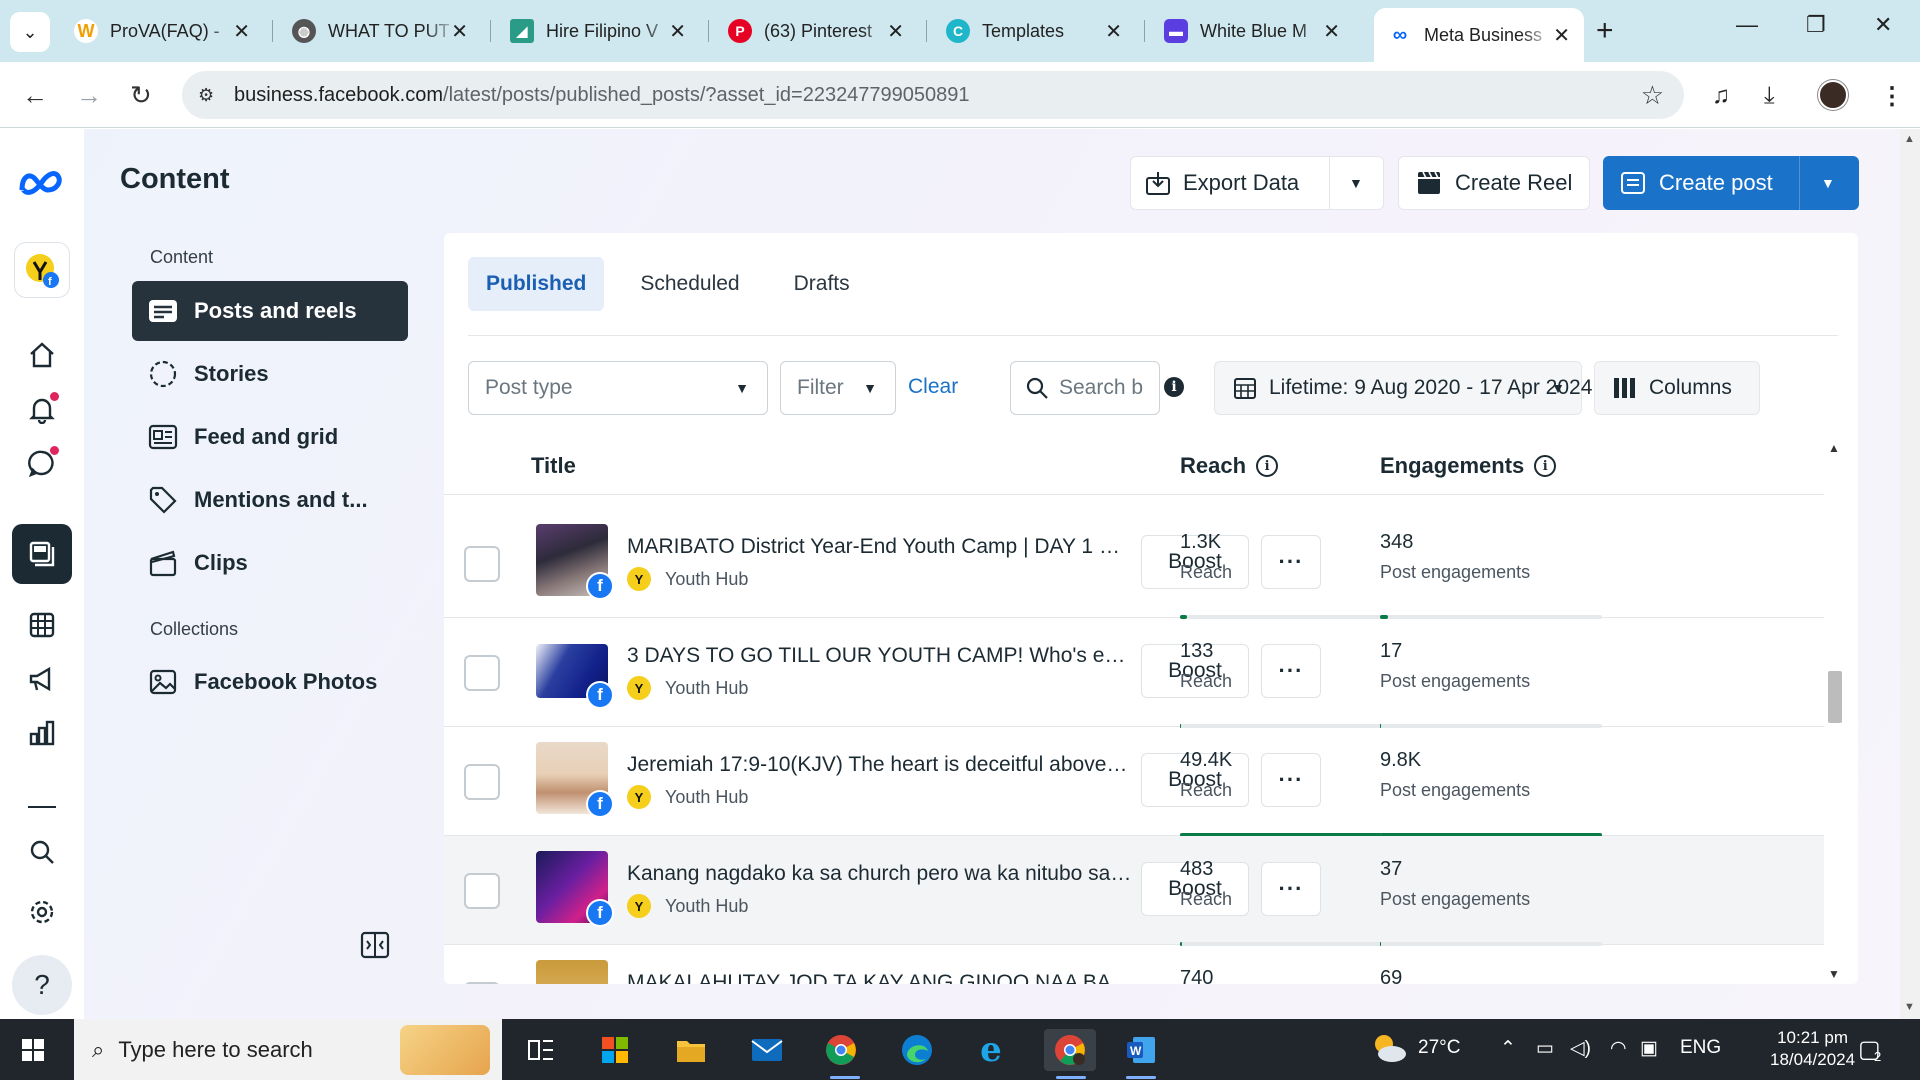  What do you see at coordinates (1605, 31) in the screenshot?
I see `new-tab-button: +` at bounding box center [1605, 31].